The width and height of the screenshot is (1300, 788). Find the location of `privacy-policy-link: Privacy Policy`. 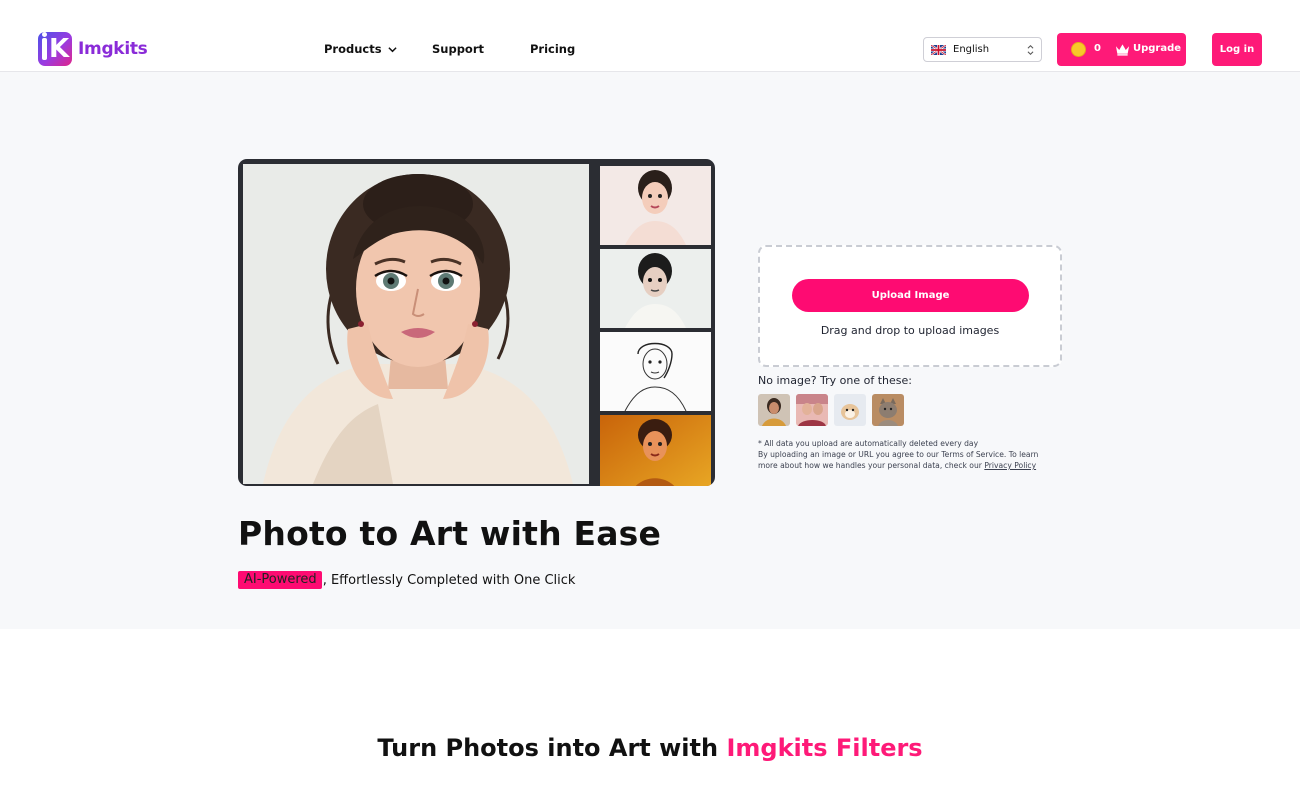

privacy-policy-link: Privacy Policy is located at coordinates (1010, 465).